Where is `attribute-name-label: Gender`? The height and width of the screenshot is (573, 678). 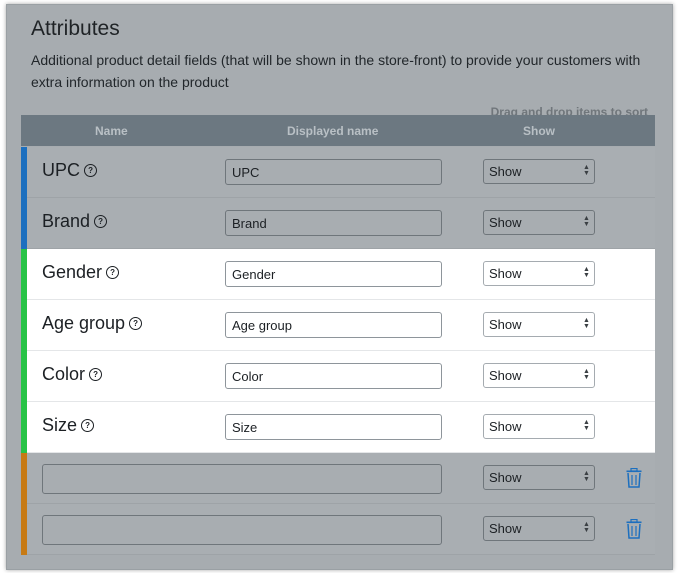
attribute-name-label: Gender is located at coordinates (72, 272).